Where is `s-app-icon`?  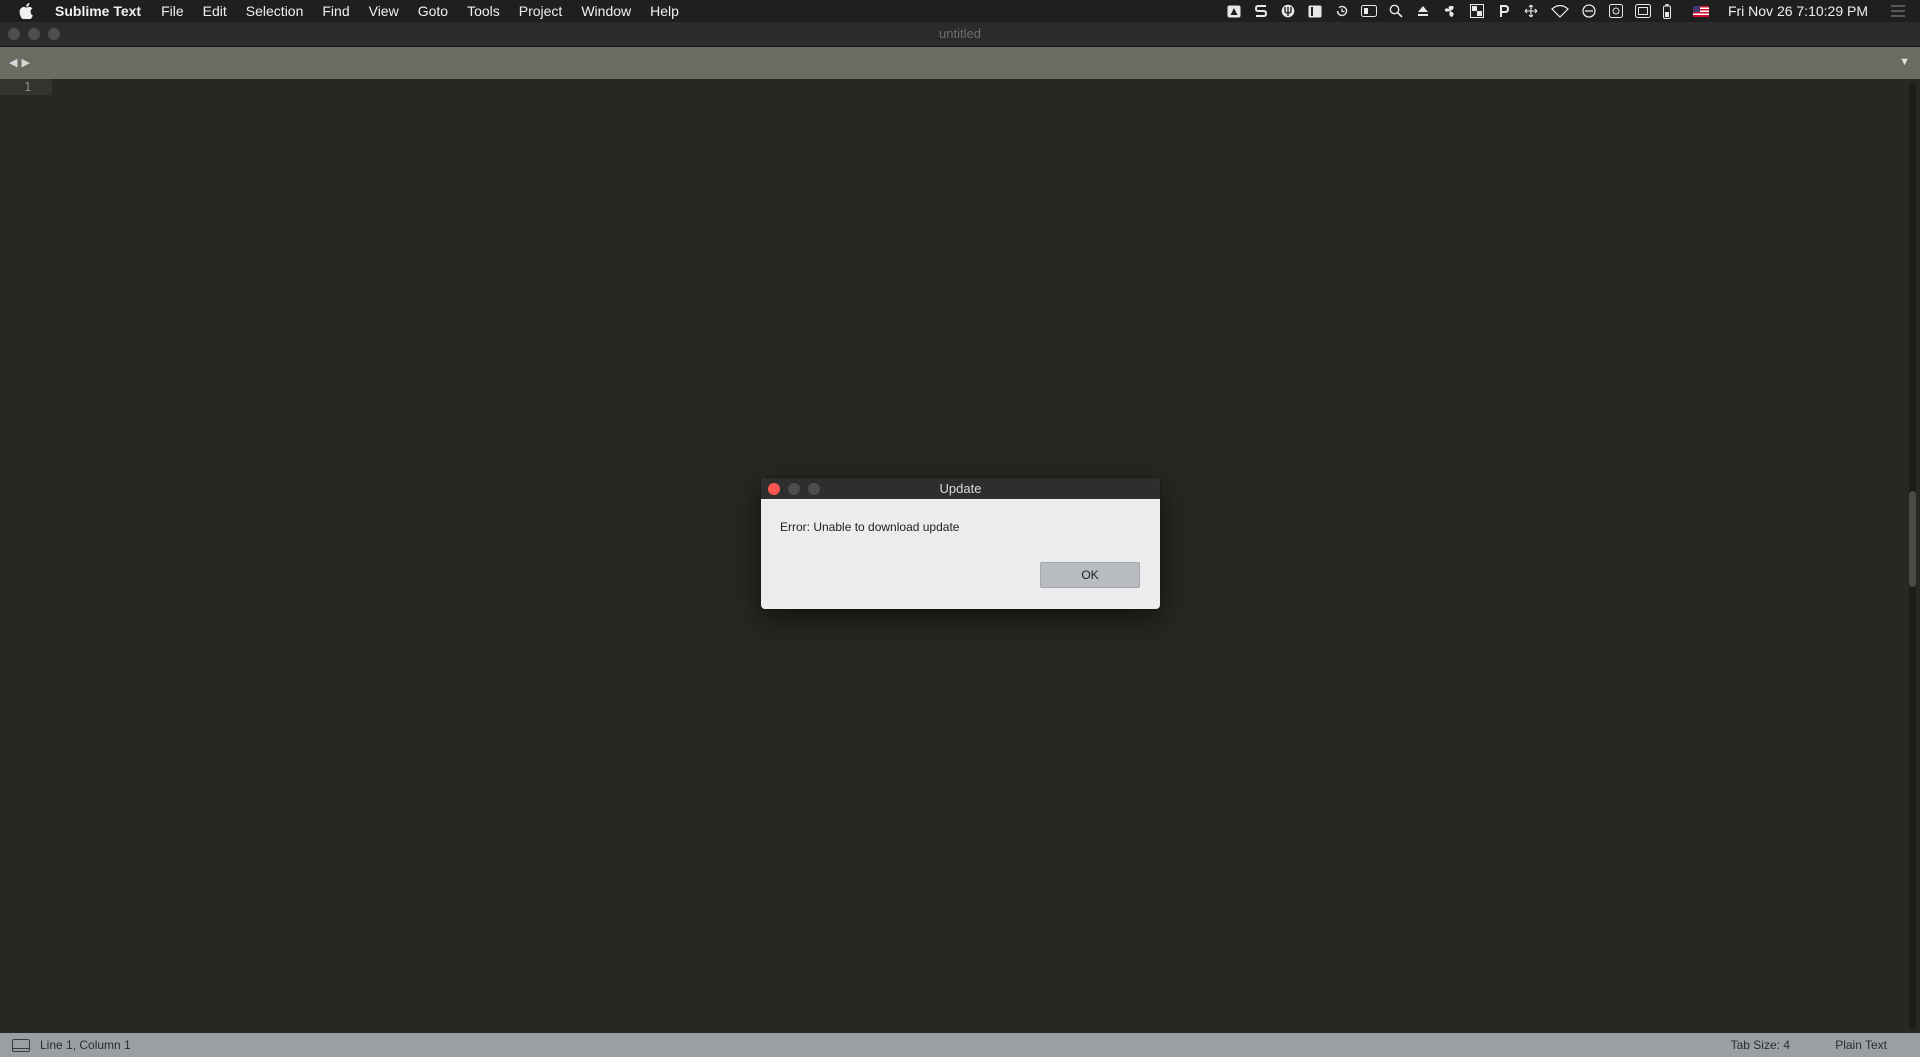 s-app-icon is located at coordinates (1261, 11).